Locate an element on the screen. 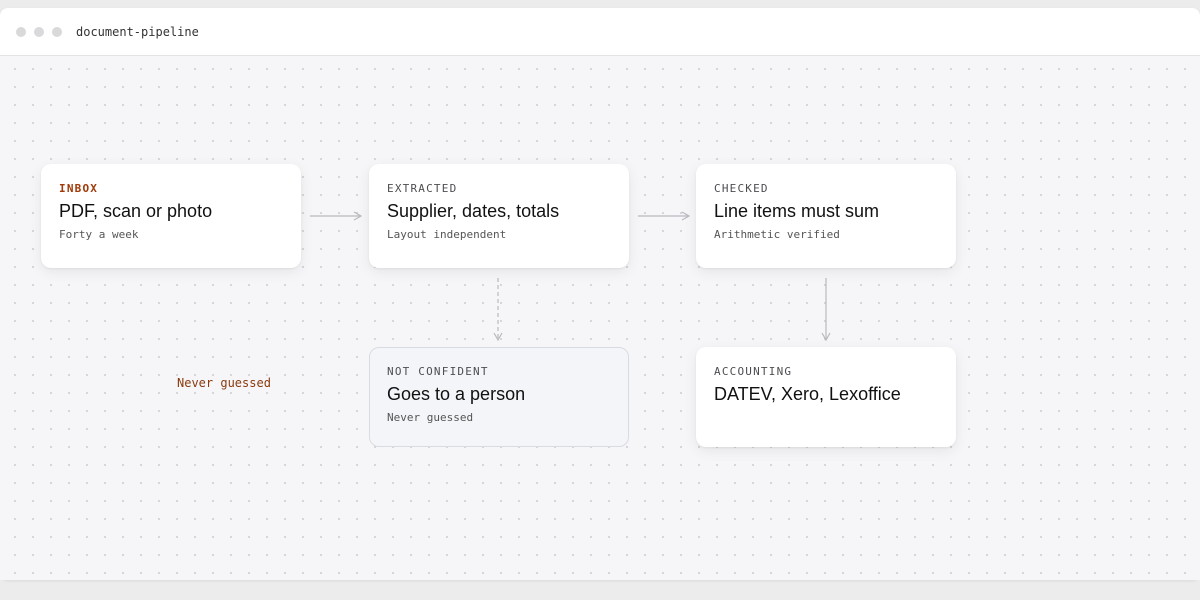  node-accounting-kicker: ACCOUNTING is located at coordinates (753, 371).